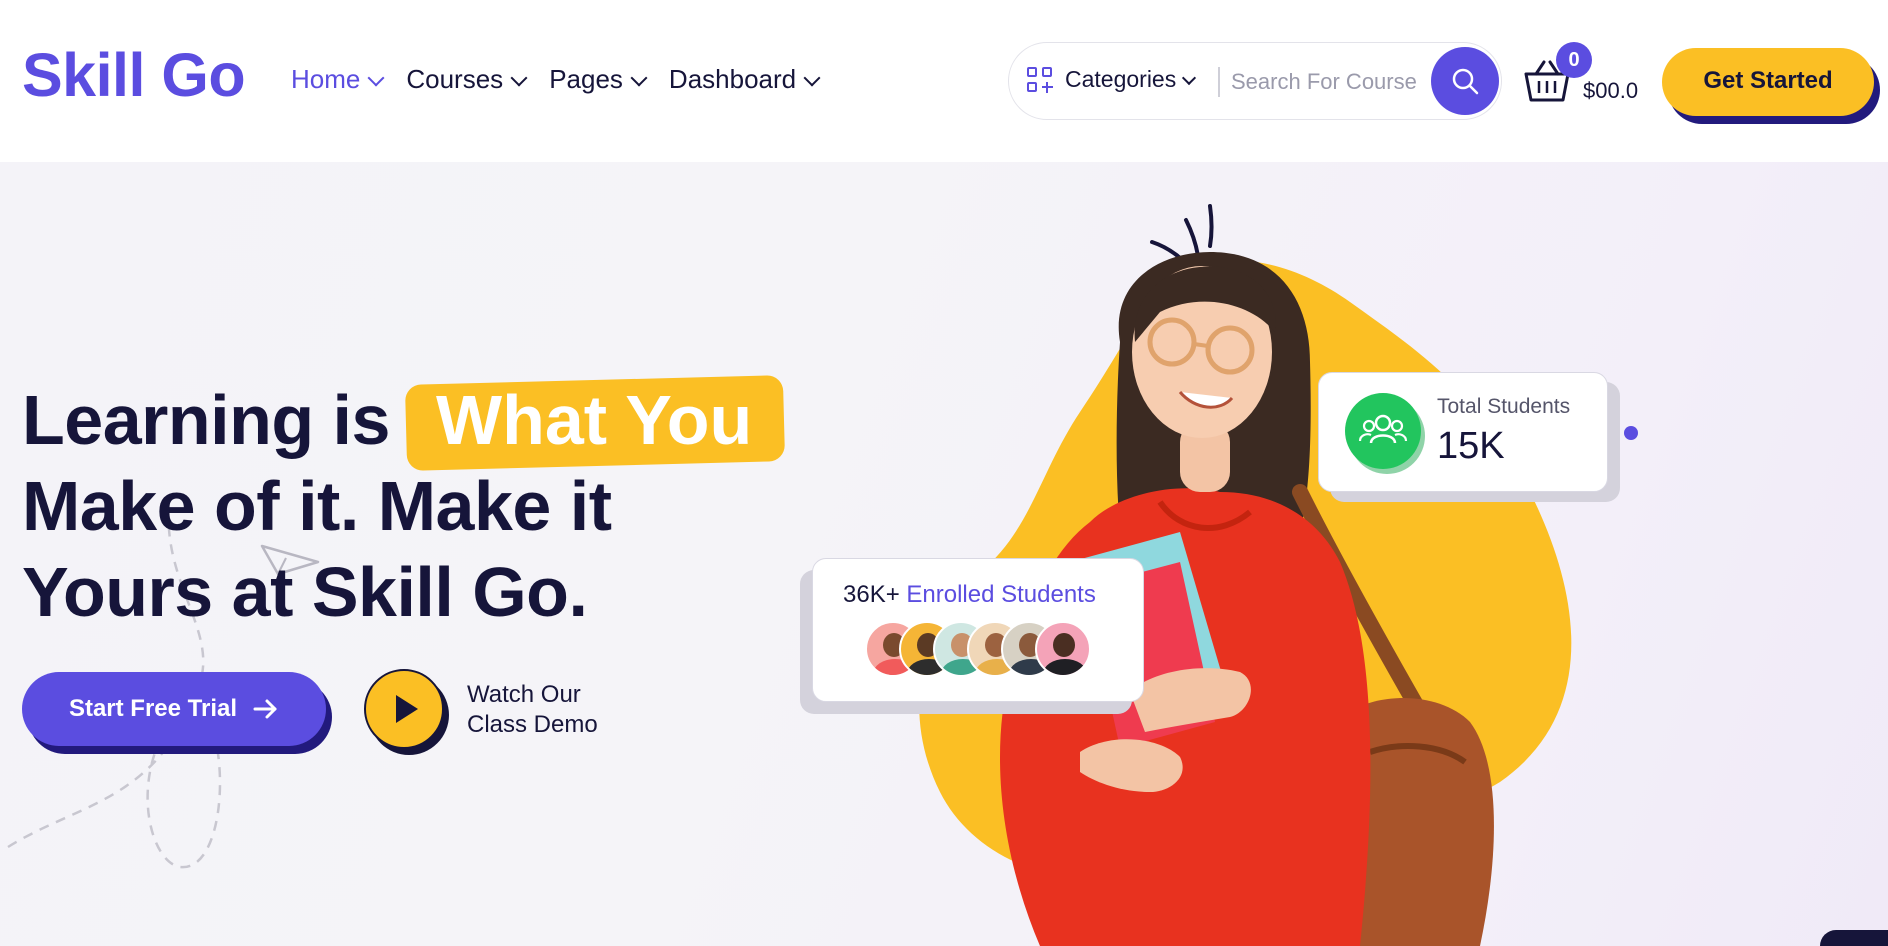 This screenshot has width=1888, height=946. What do you see at coordinates (326, 79) in the screenshot?
I see `nav-item-label: Home` at bounding box center [326, 79].